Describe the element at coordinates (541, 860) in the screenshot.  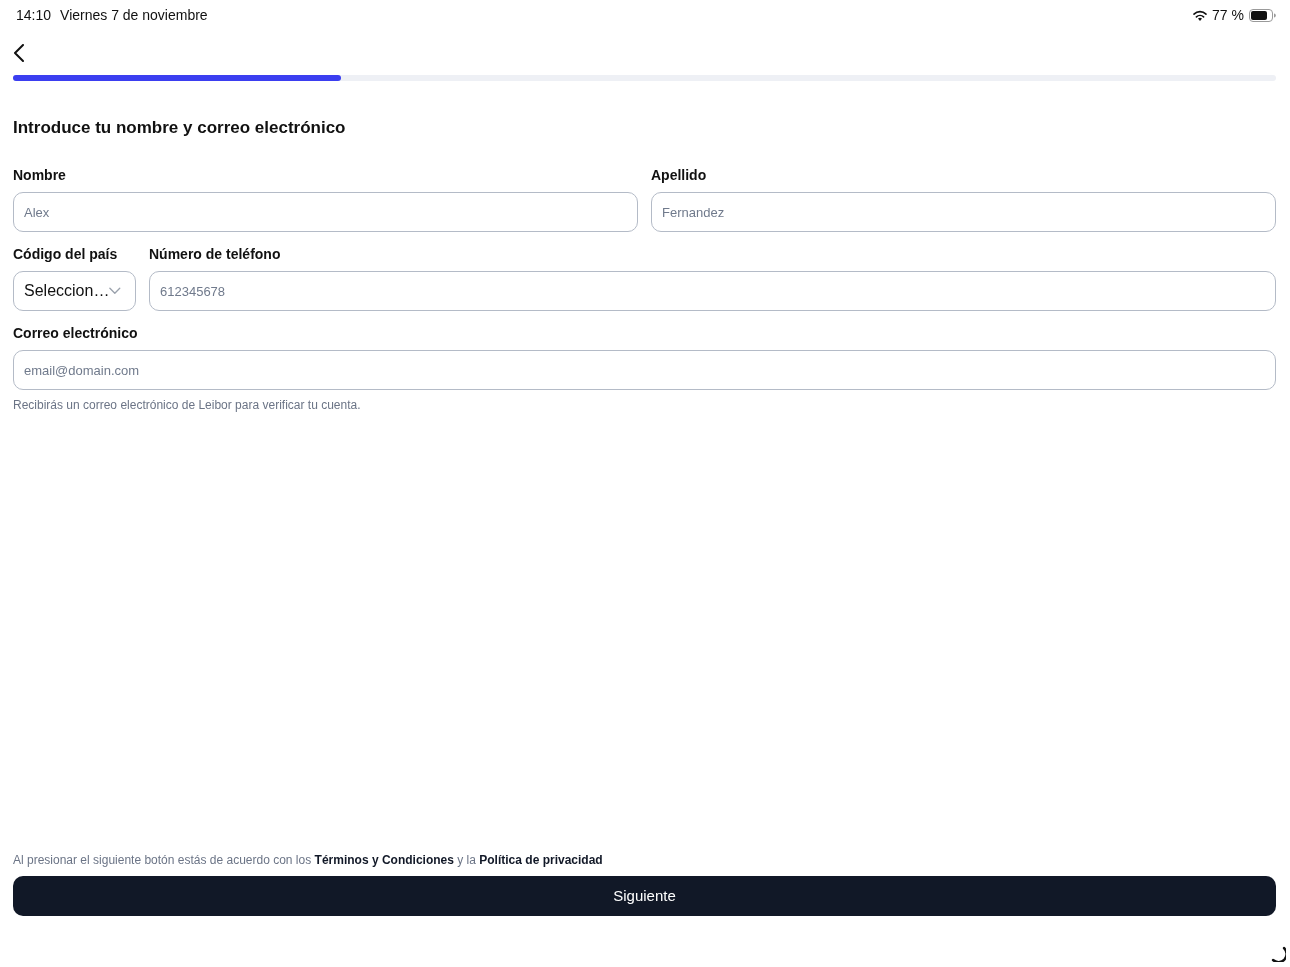
I see `text-link: Política de privacidad` at that location.